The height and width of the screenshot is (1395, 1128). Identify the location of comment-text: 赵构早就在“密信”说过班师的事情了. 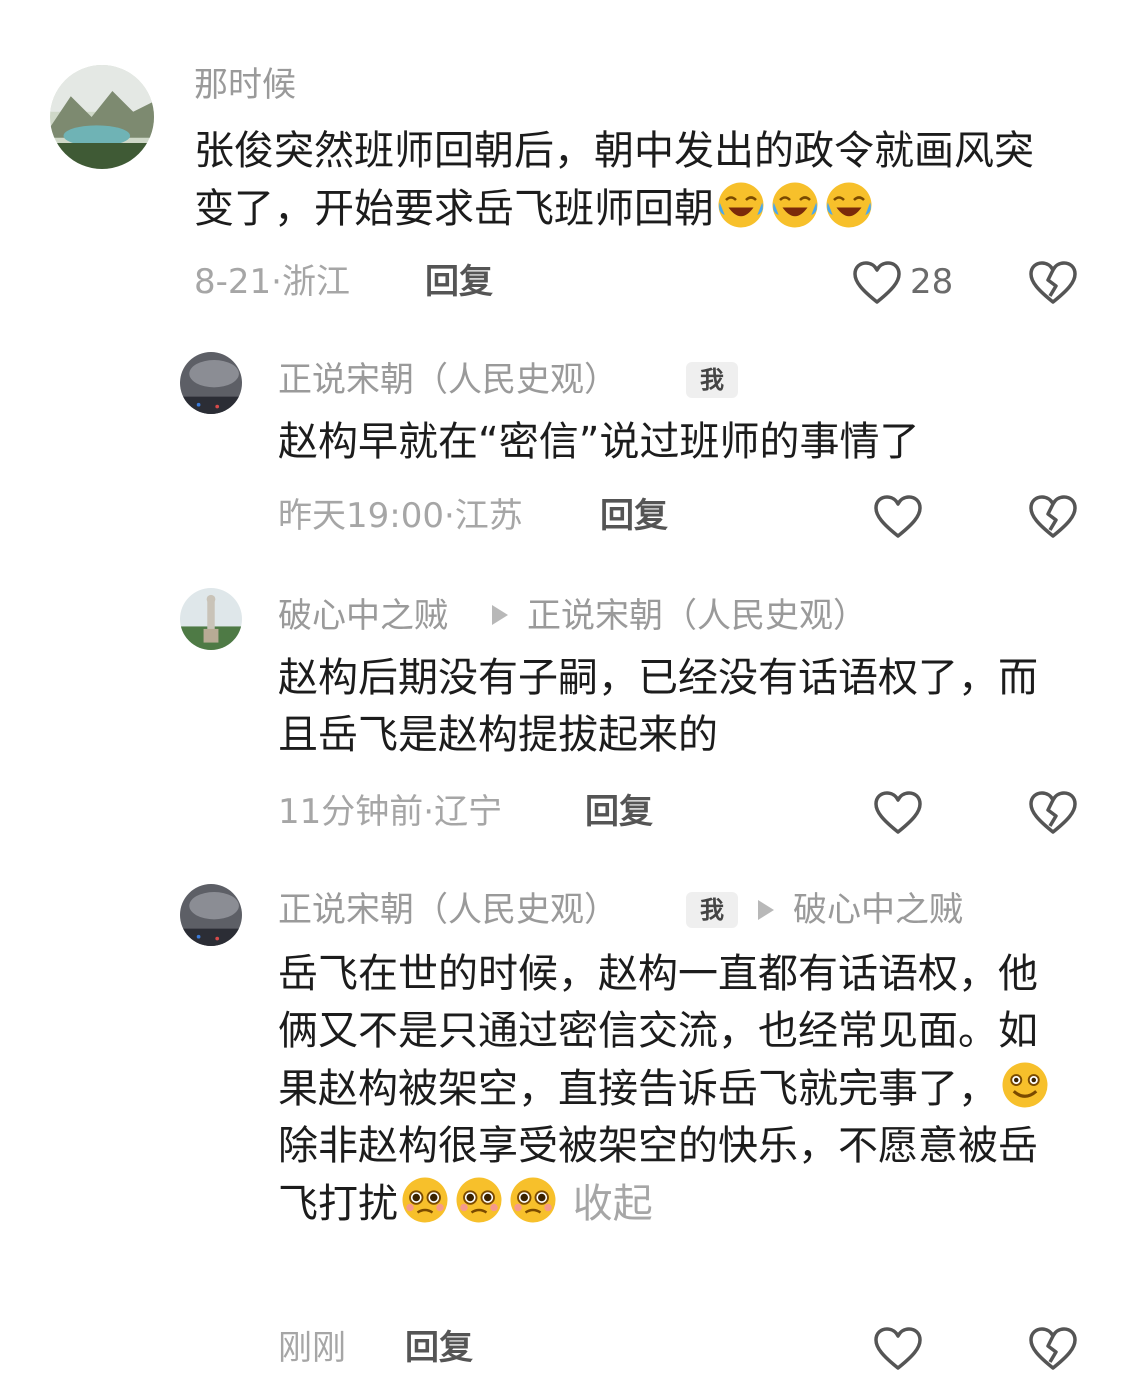
(599, 442).